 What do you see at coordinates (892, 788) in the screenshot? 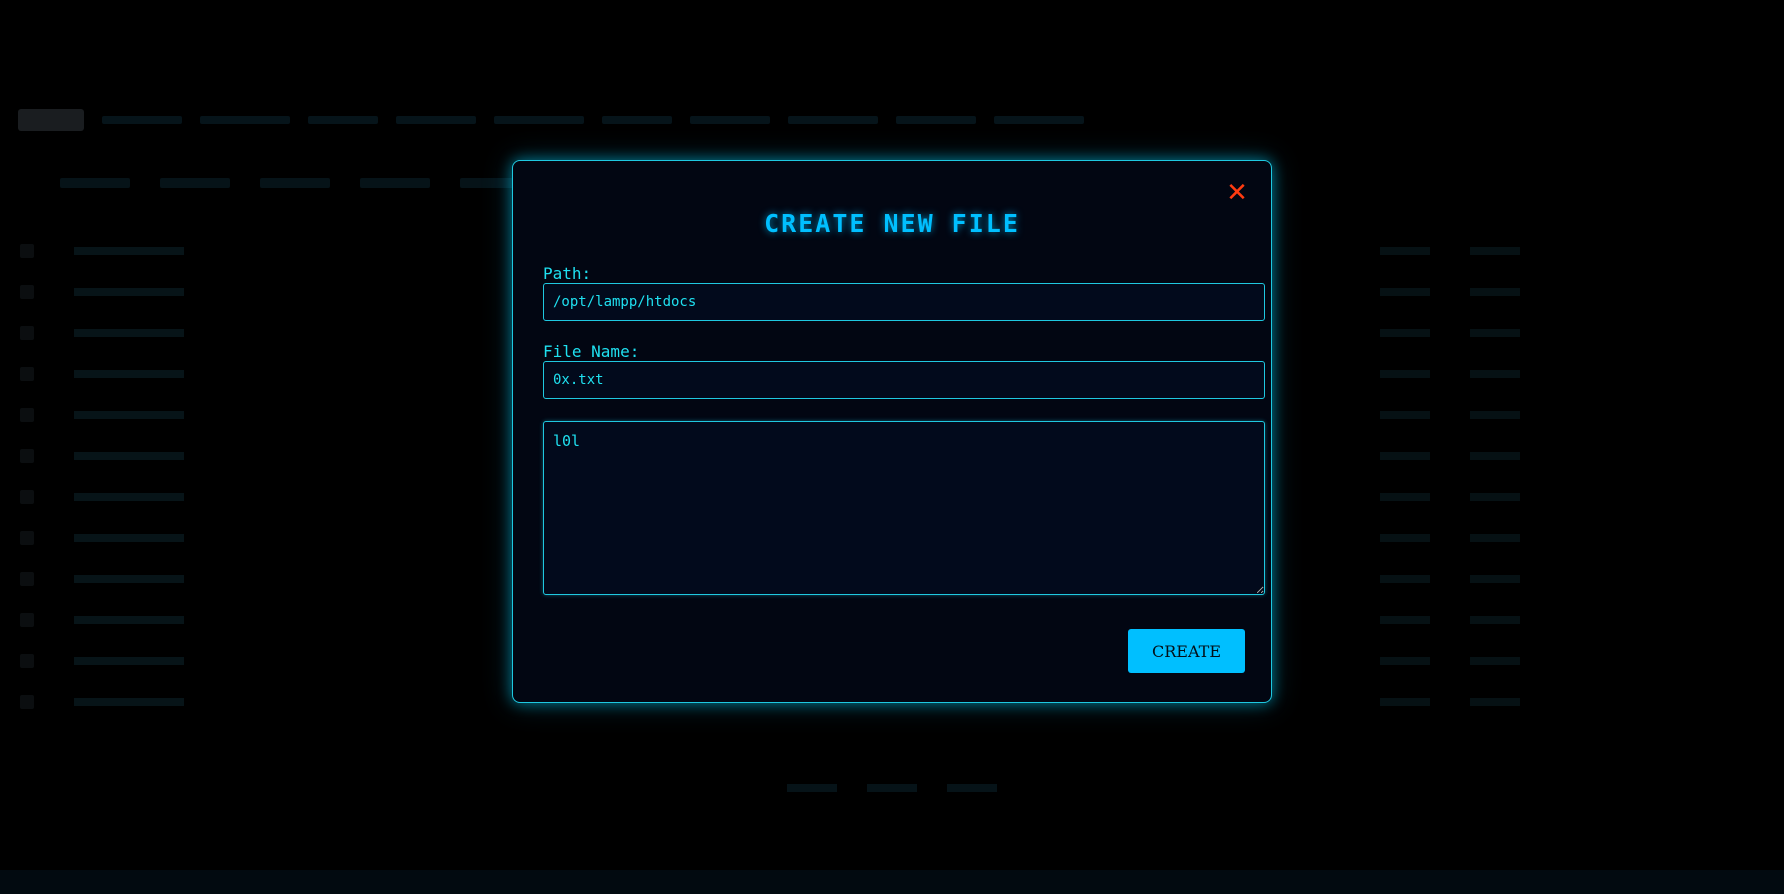
I see `background-footer` at bounding box center [892, 788].